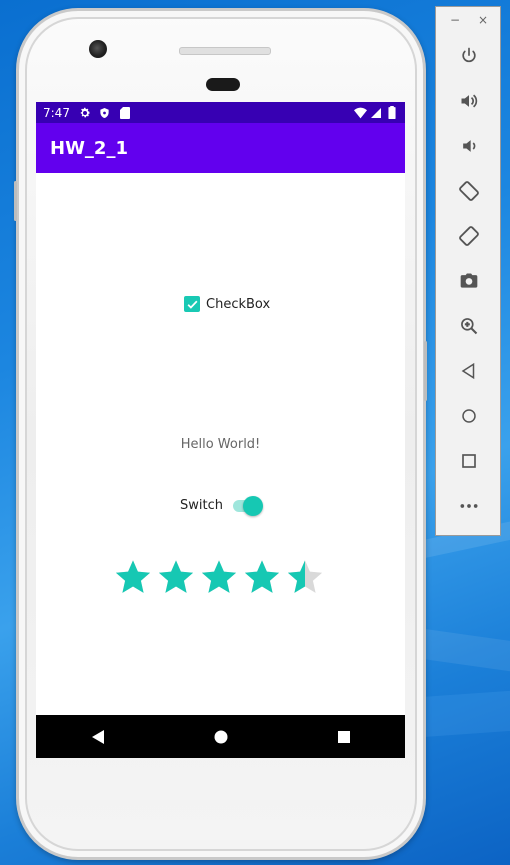 This screenshot has width=510, height=865. What do you see at coordinates (469, 55) in the screenshot?
I see `power-icon` at bounding box center [469, 55].